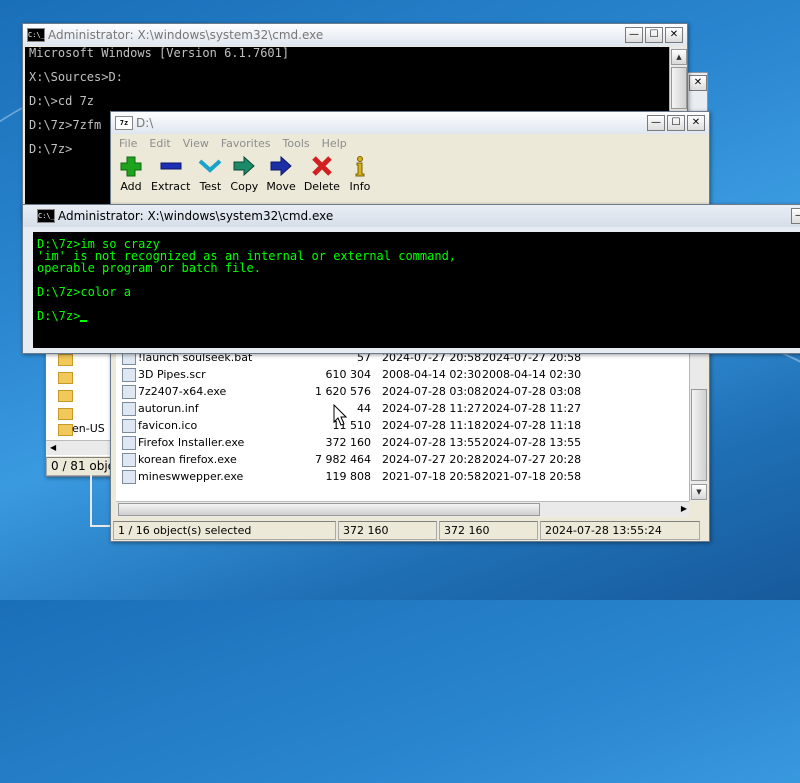 This screenshot has height=783, width=800. I want to click on scroll-up-button: ▲, so click(679, 57).